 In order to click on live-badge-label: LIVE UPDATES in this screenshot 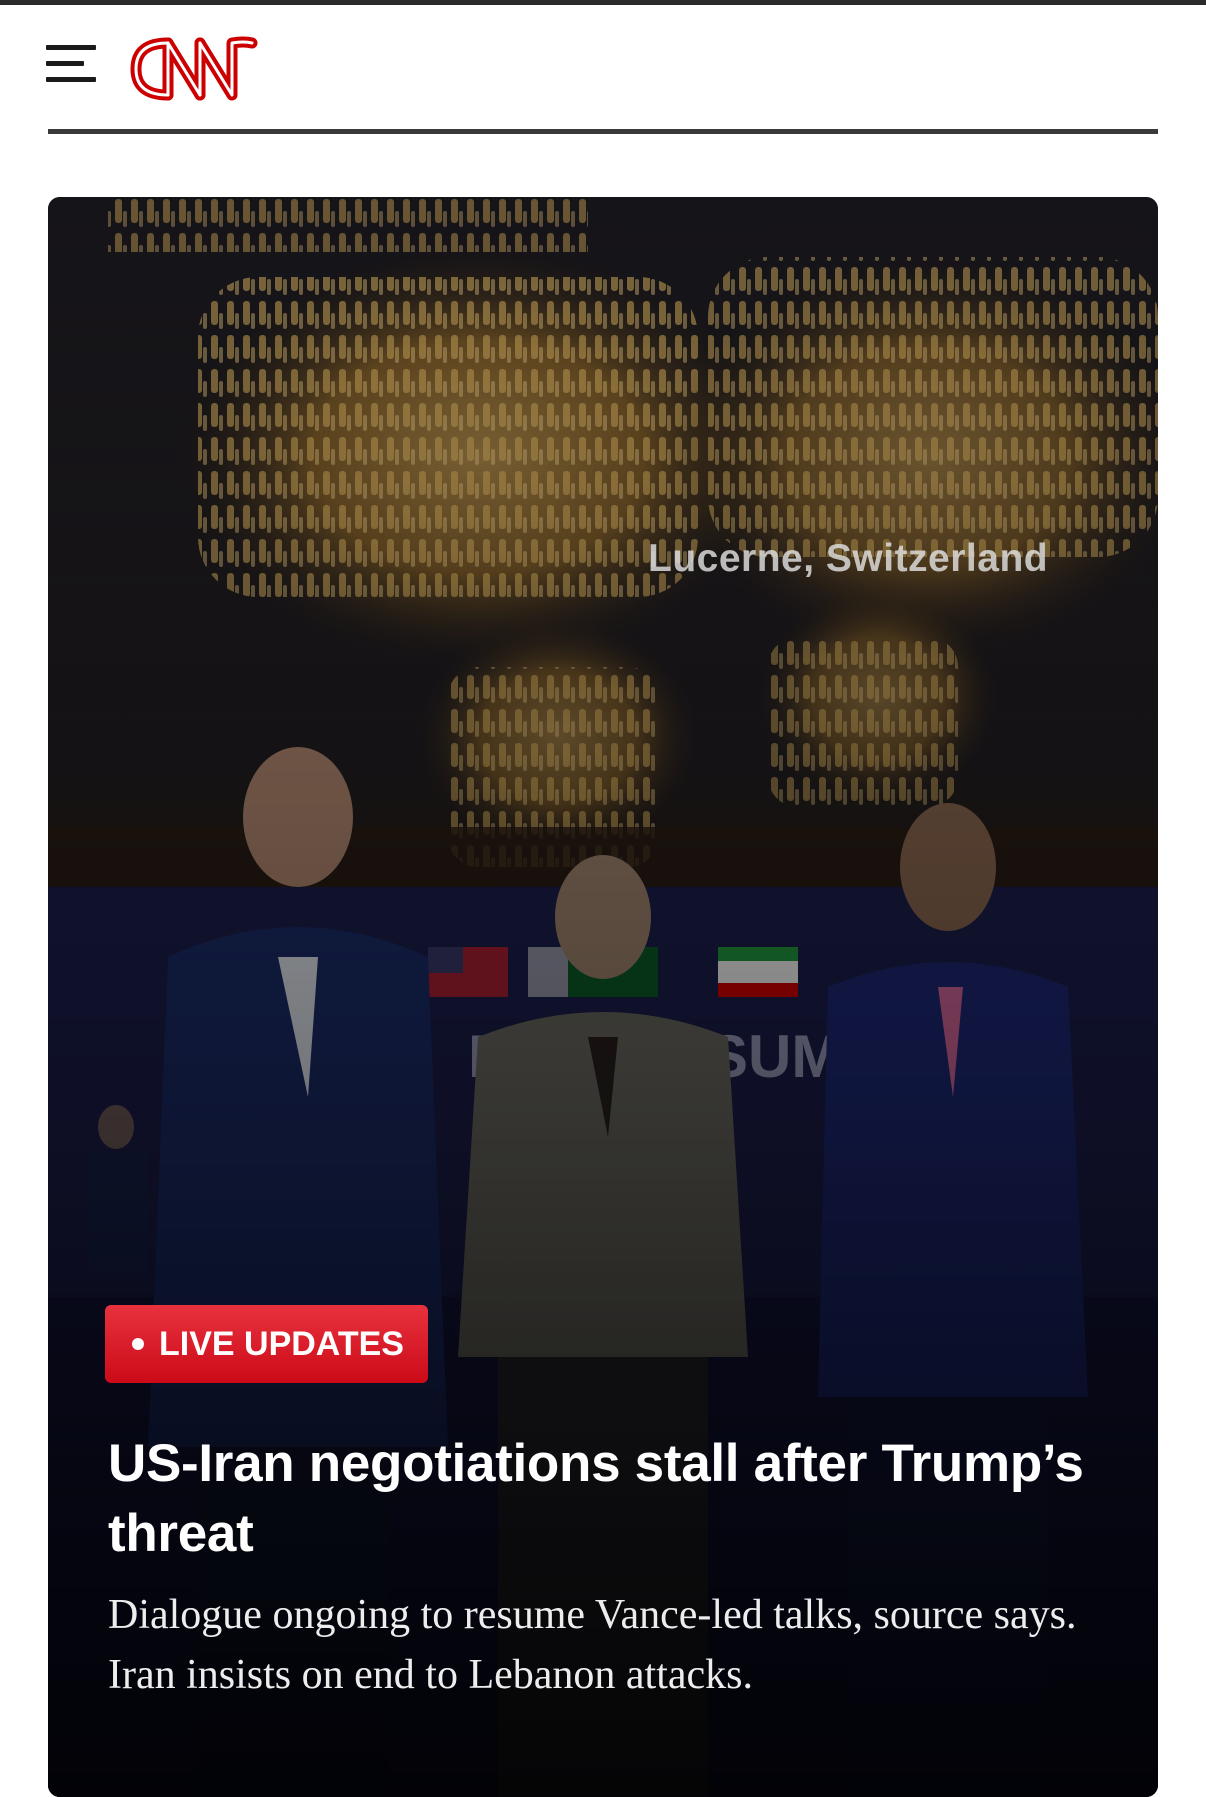, I will do `click(281, 1344)`.